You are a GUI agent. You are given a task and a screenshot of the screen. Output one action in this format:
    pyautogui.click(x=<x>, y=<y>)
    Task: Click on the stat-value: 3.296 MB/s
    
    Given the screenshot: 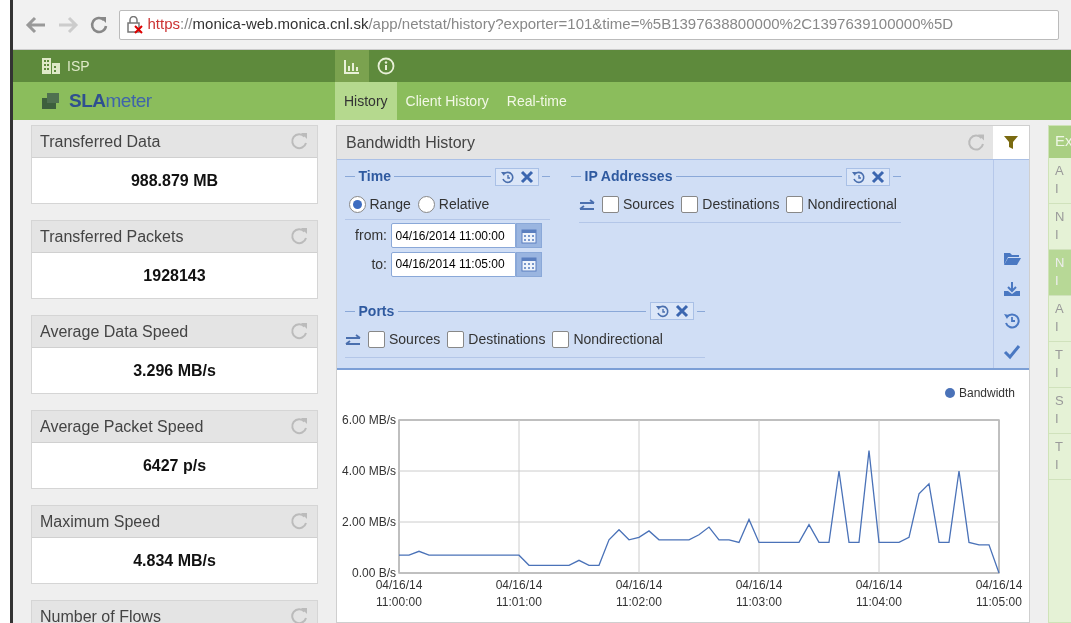 What is the action you would take?
    pyautogui.click(x=174, y=370)
    